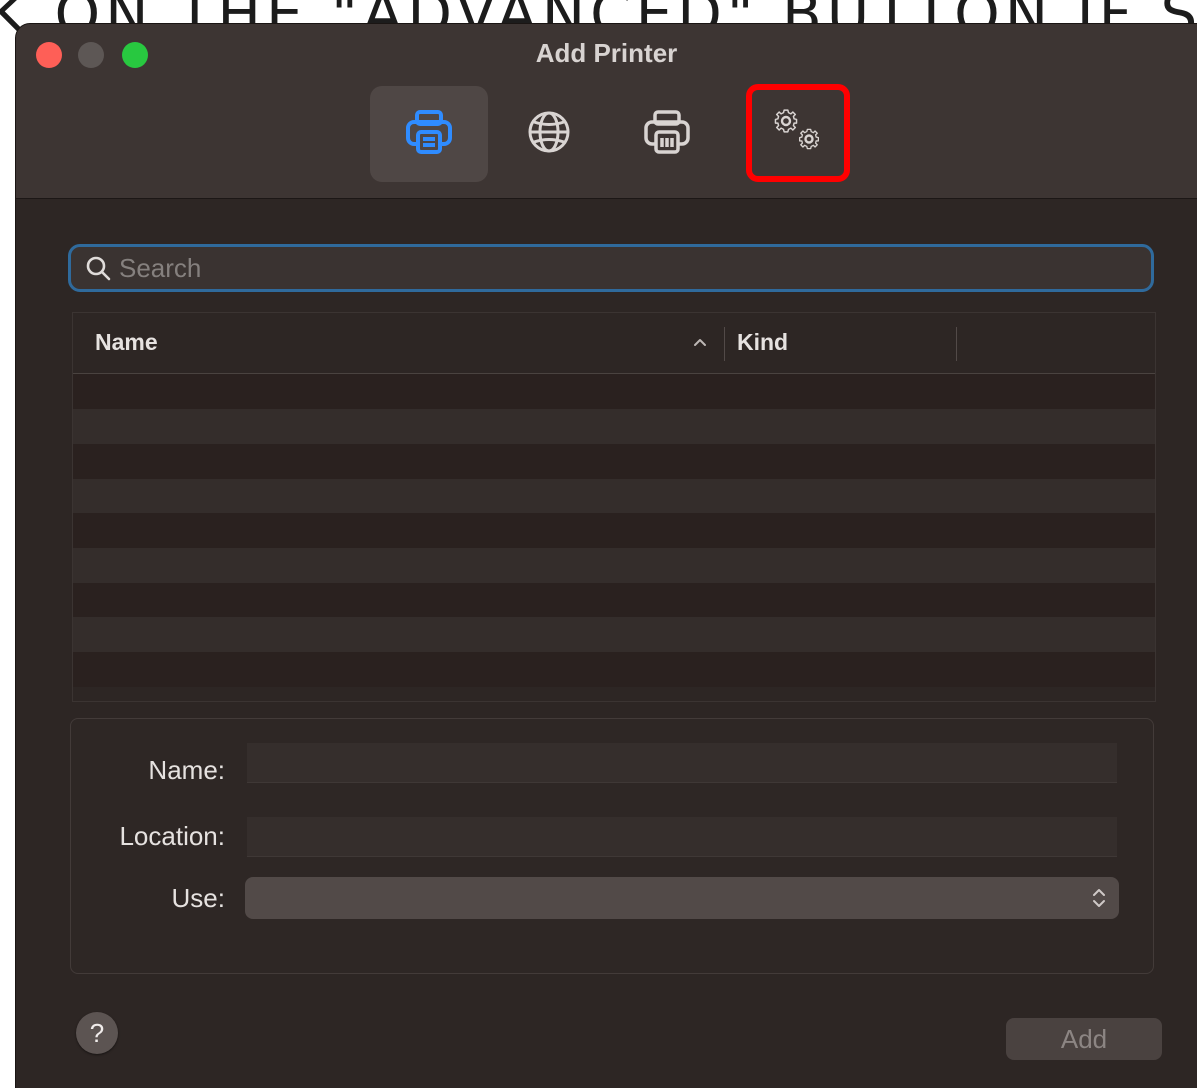  I want to click on name-label: Name:, so click(186, 770).